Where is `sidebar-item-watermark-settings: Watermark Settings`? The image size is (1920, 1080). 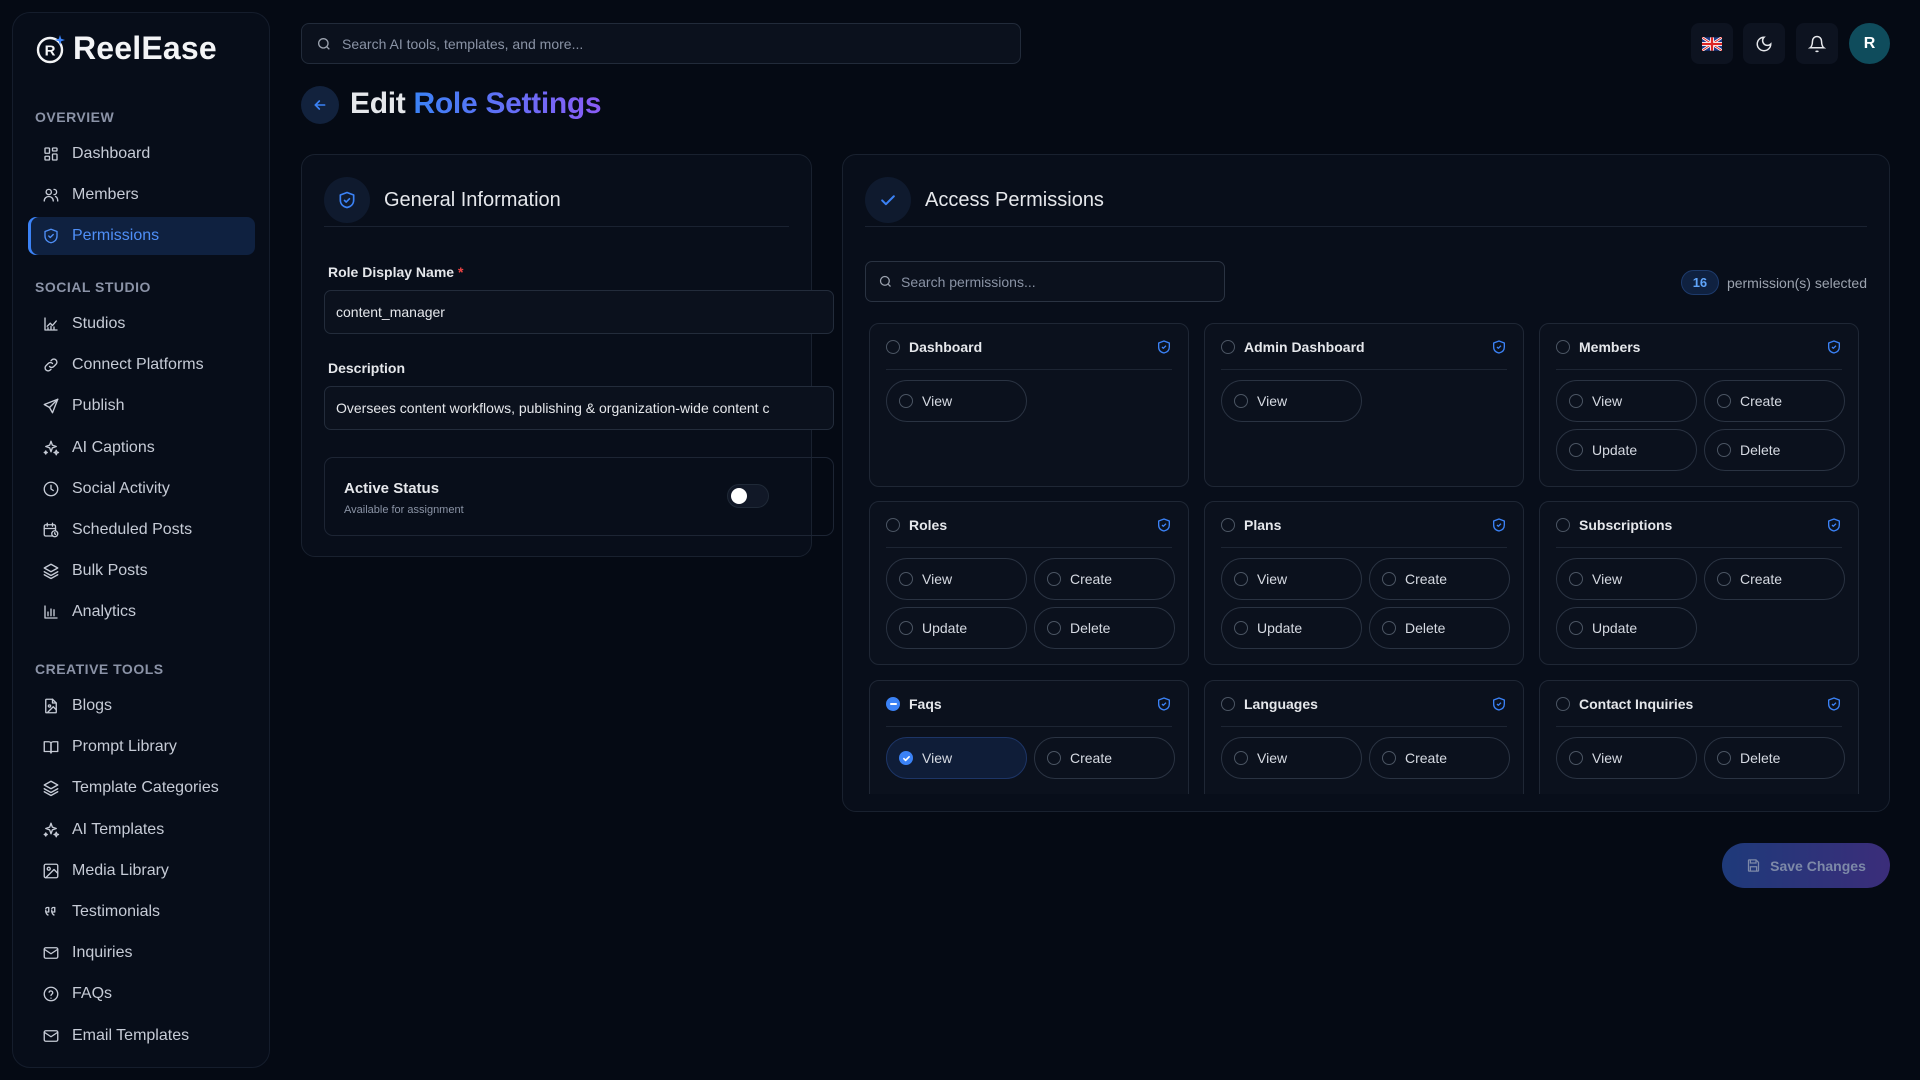
sidebar-item-watermark-settings: Watermark Settings is located at coordinates (141, 1062).